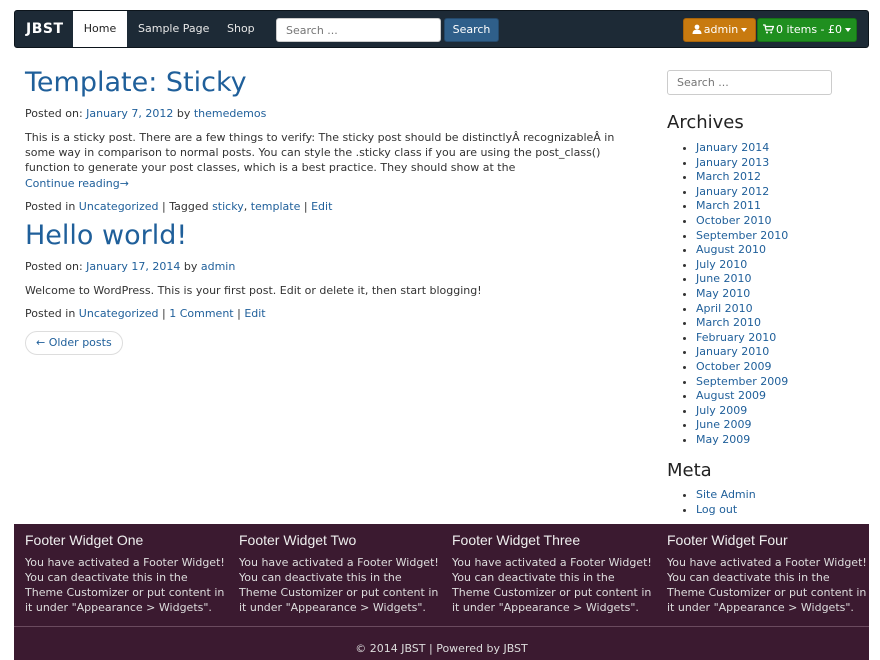  I want to click on cart-dropdown-button: 0 items - £0, so click(807, 30).